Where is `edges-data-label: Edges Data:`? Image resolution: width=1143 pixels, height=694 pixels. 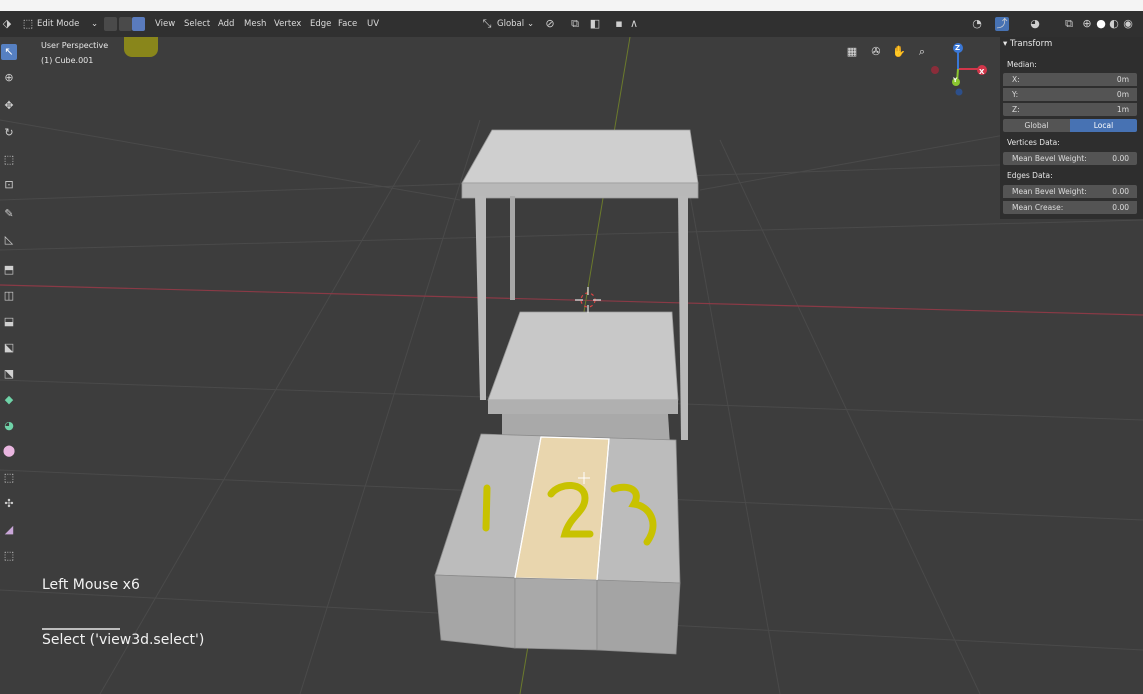 edges-data-label: Edges Data: is located at coordinates (1030, 175).